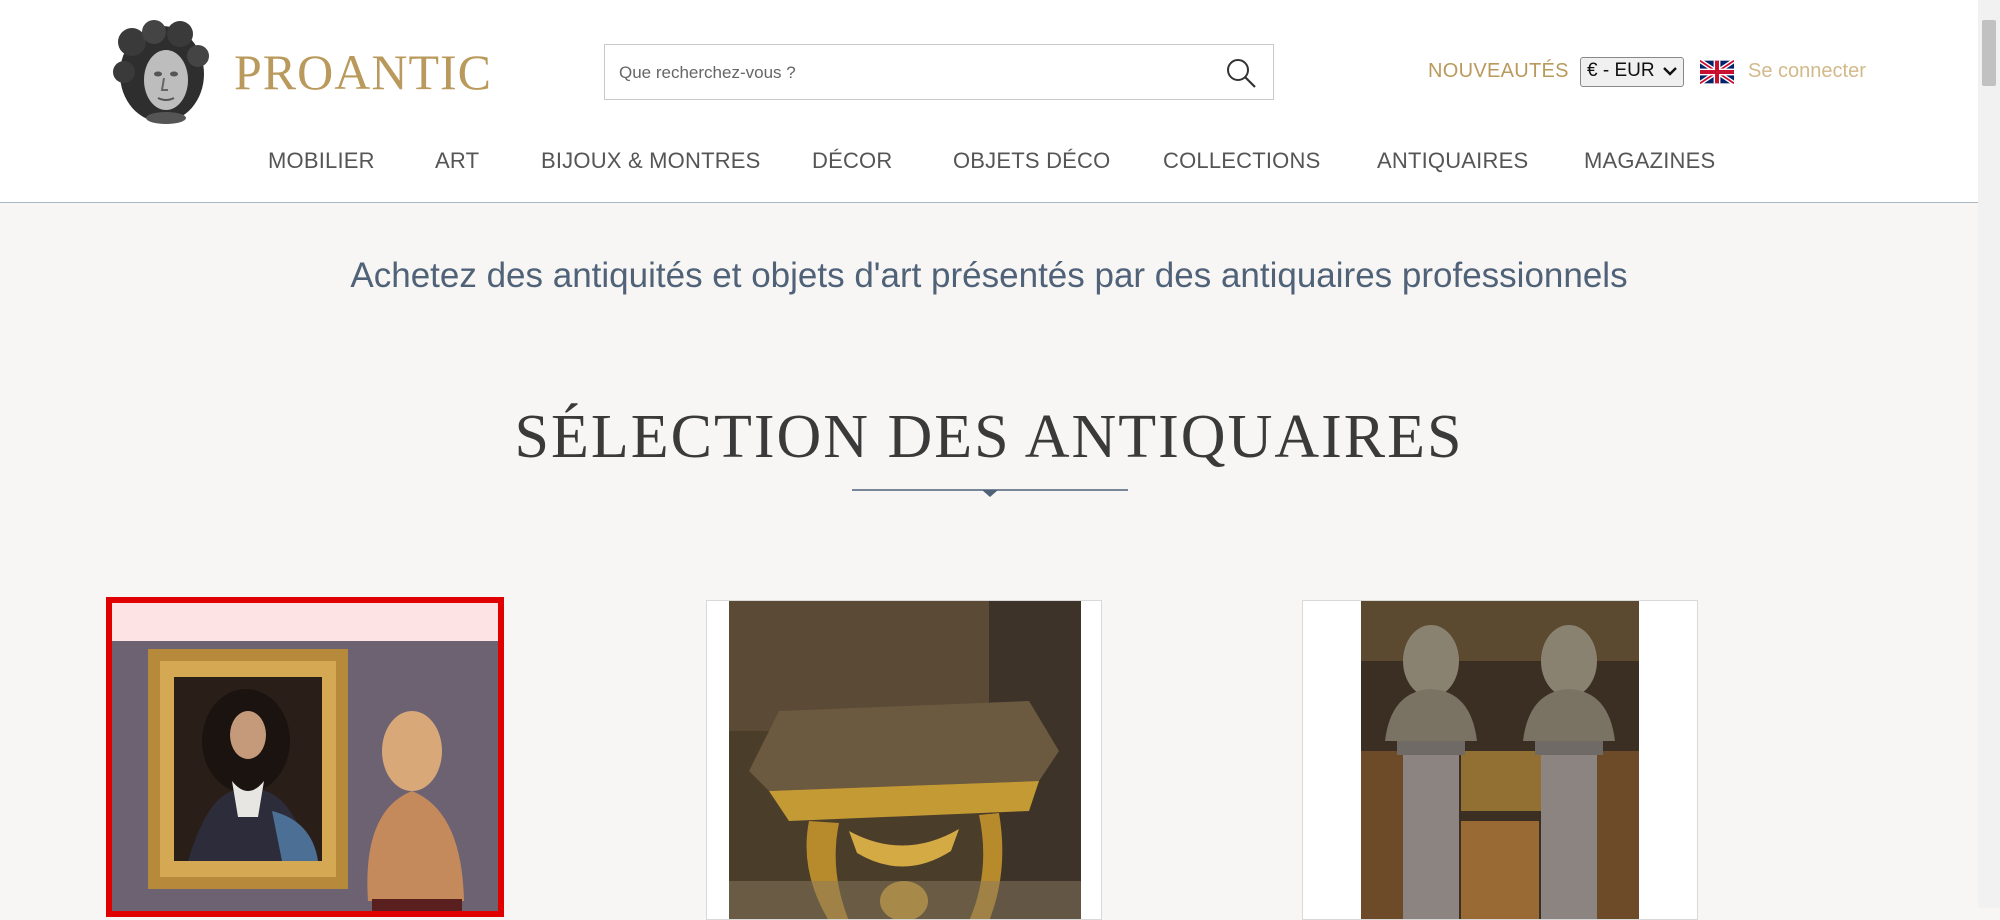 The height and width of the screenshot is (920, 2000). Describe the element at coordinates (1498, 71) in the screenshot. I see `nouveautes-link: NOUVEAUTÉS` at that location.